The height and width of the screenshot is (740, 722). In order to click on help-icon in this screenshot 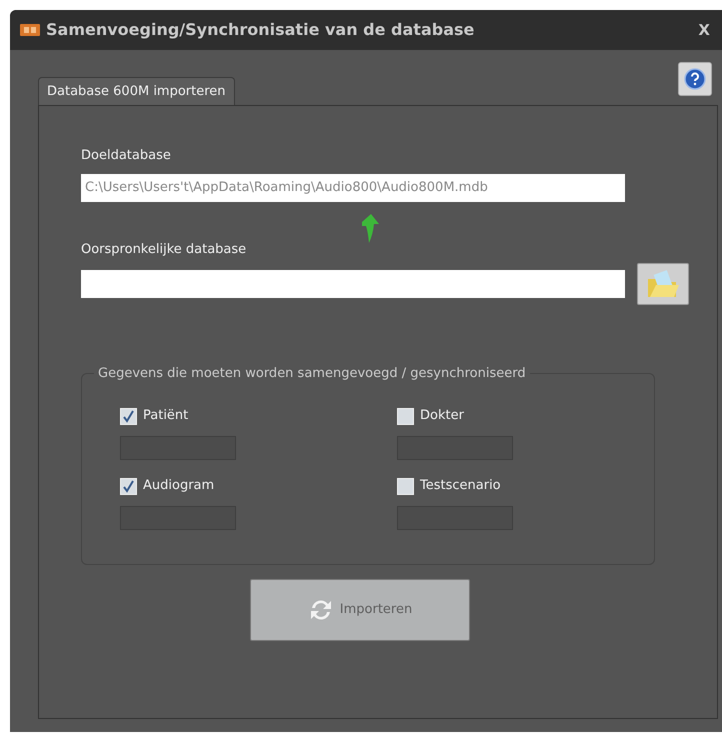, I will do `click(695, 79)`.